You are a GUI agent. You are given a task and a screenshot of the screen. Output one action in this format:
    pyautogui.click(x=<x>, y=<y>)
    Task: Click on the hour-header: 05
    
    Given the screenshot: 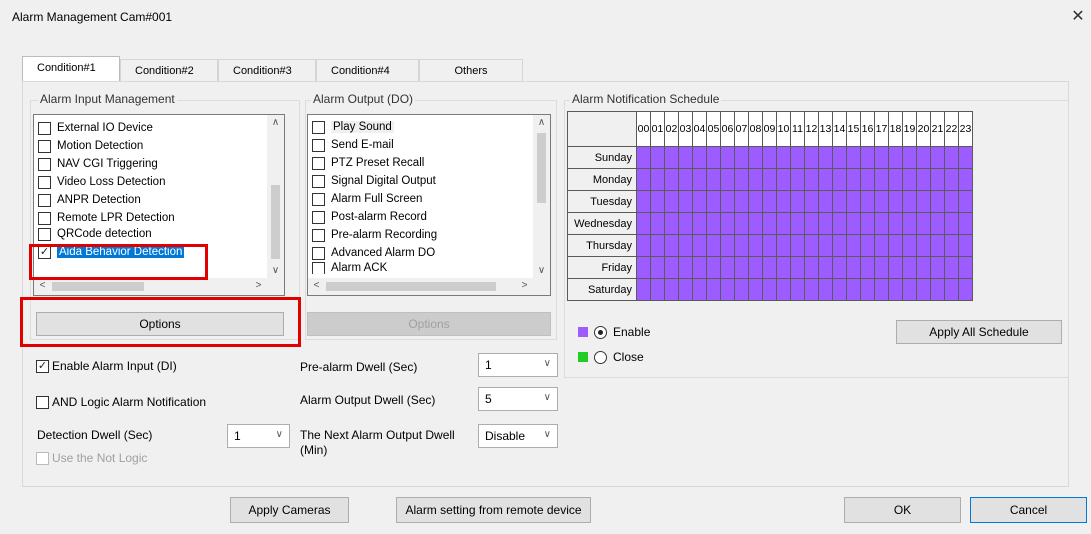 What is the action you would take?
    pyautogui.click(x=713, y=129)
    